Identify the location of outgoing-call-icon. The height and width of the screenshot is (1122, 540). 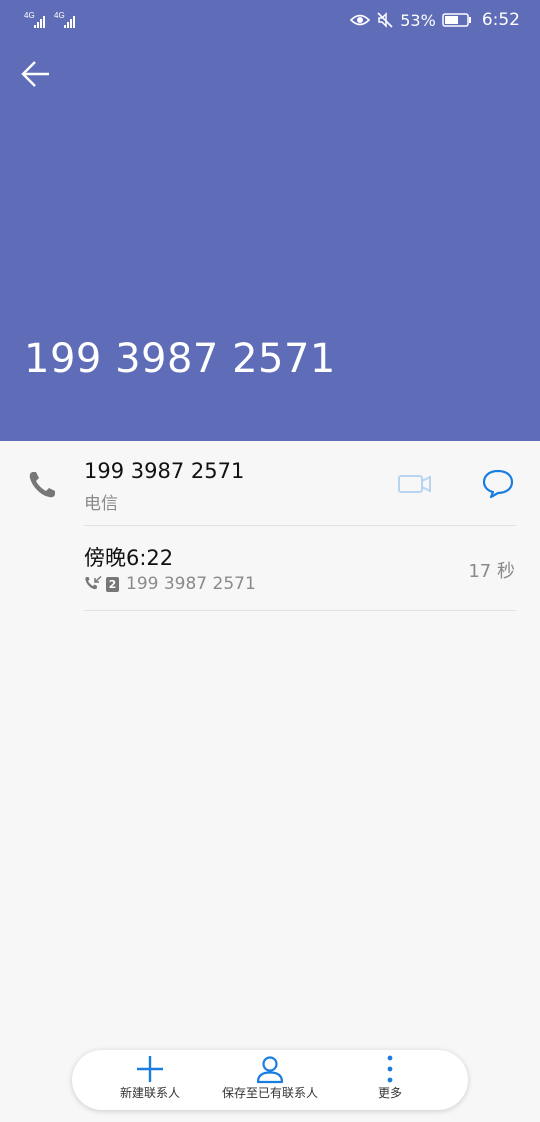
(93, 583).